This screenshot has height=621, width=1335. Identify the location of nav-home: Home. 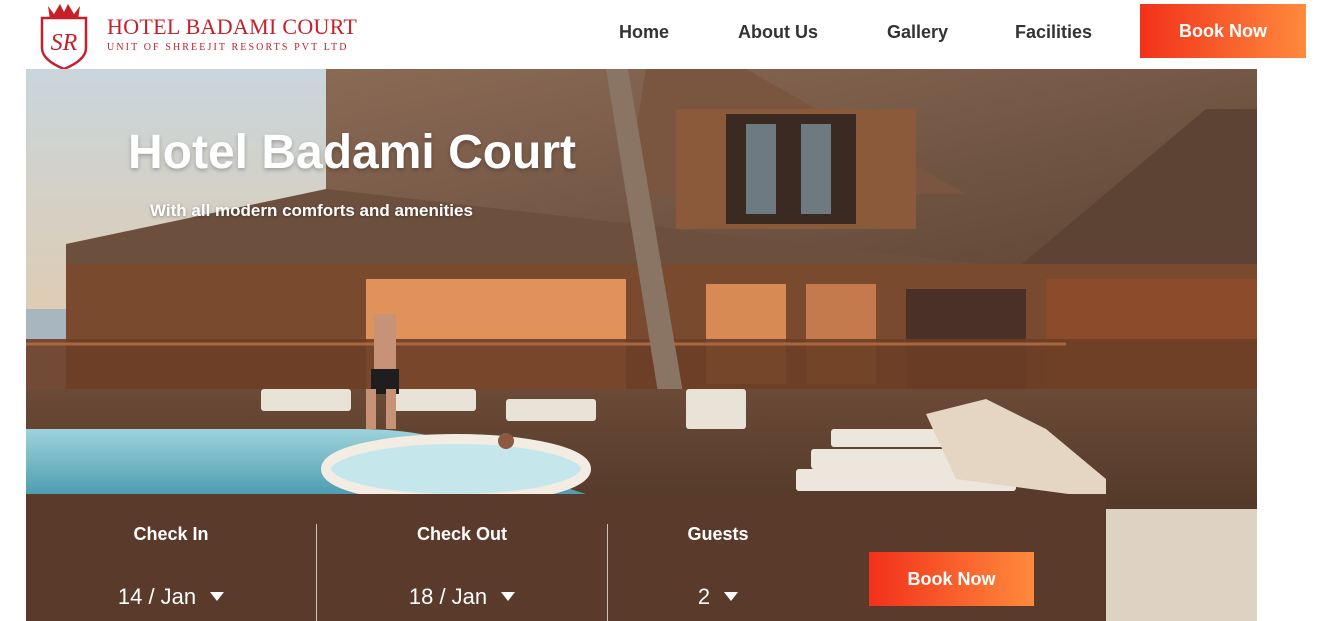
(644, 32).